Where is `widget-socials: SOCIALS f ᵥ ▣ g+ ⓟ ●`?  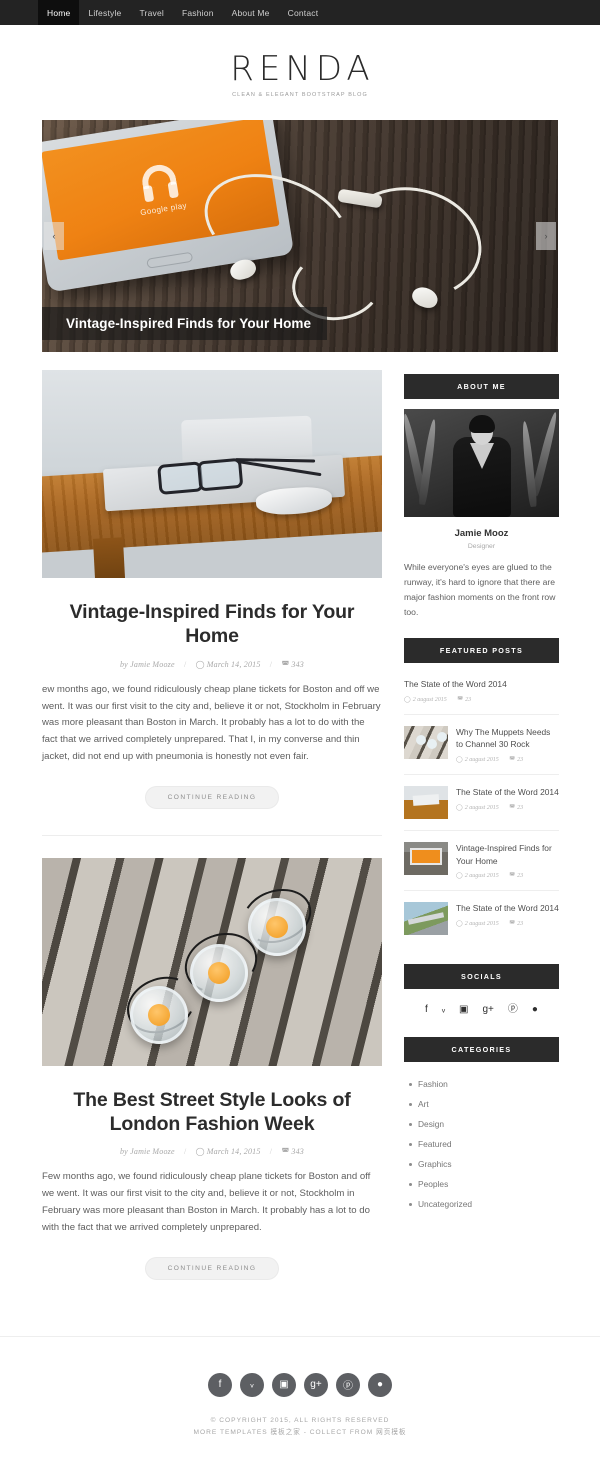 widget-socials: SOCIALS f ᵥ ▣ g+ ⓟ ● is located at coordinates (481, 991).